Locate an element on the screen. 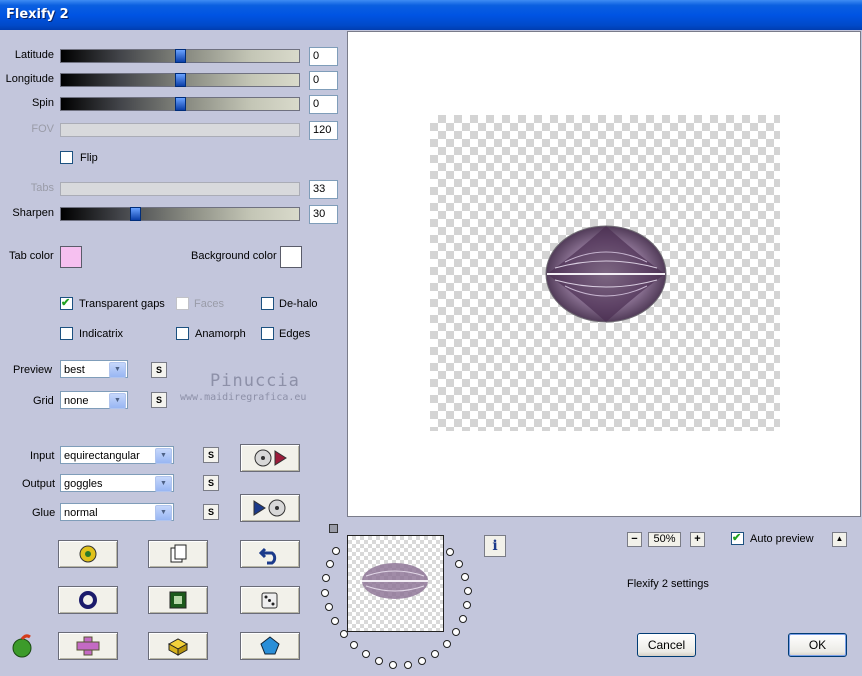 Image resolution: width=862 pixels, height=676 pixels. navigator-handle is located at coordinates (333, 528).